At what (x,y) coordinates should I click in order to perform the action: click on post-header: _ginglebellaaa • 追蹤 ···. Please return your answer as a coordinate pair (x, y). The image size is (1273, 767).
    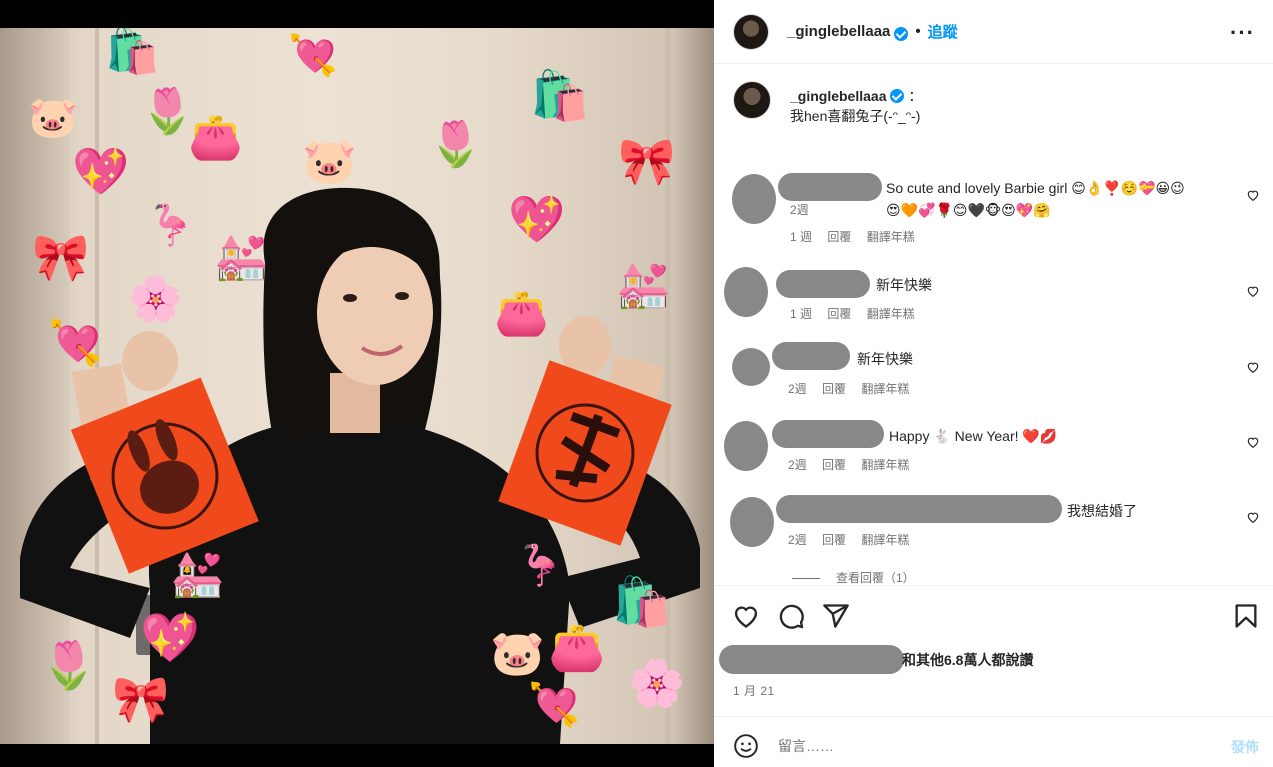
    Looking at the image, I should click on (993, 32).